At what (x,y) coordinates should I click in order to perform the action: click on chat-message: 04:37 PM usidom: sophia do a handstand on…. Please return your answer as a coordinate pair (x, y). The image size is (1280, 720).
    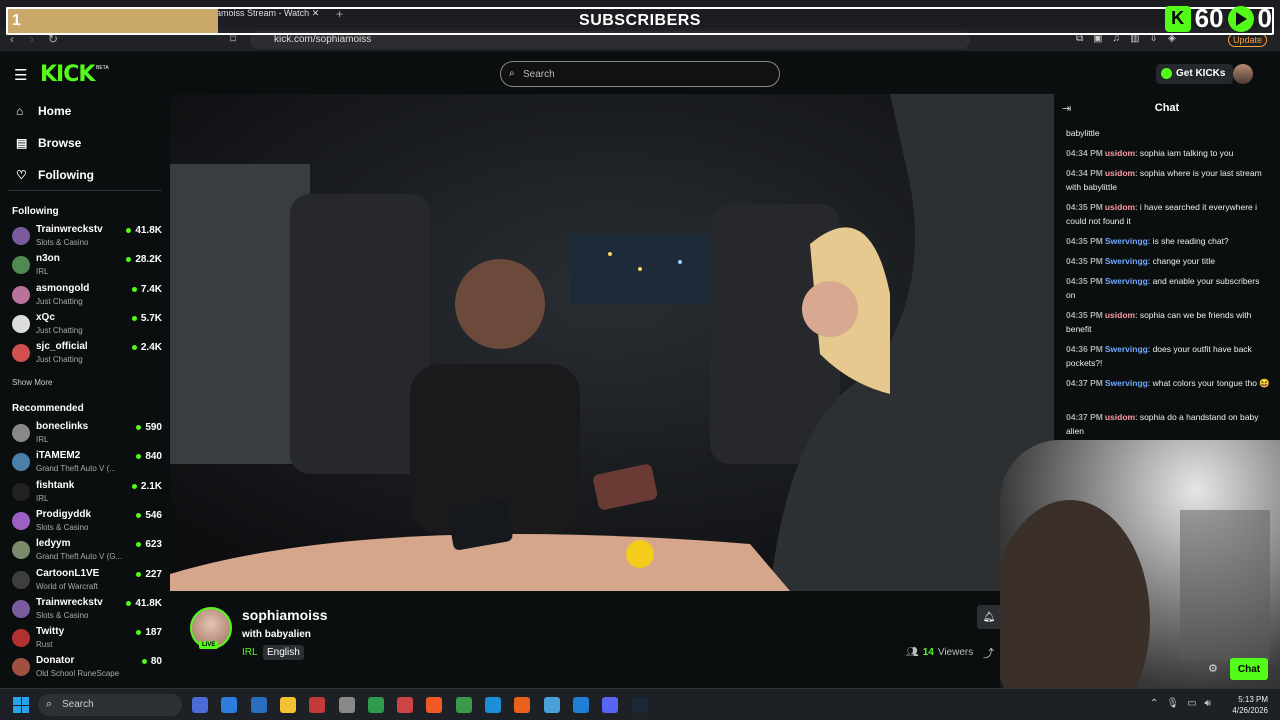
    Looking at the image, I should click on (1162, 424).